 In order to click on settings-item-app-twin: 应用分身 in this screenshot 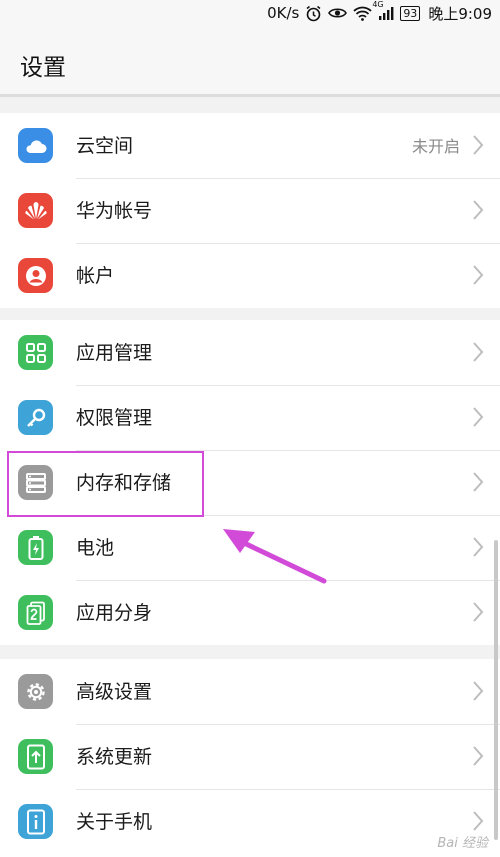, I will do `click(250, 612)`.